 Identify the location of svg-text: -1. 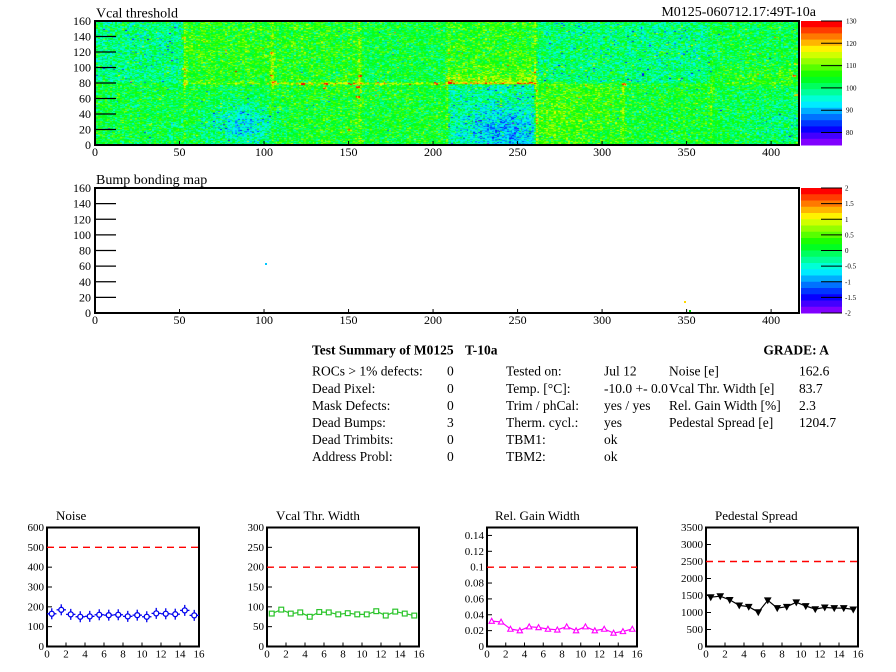
(848, 282).